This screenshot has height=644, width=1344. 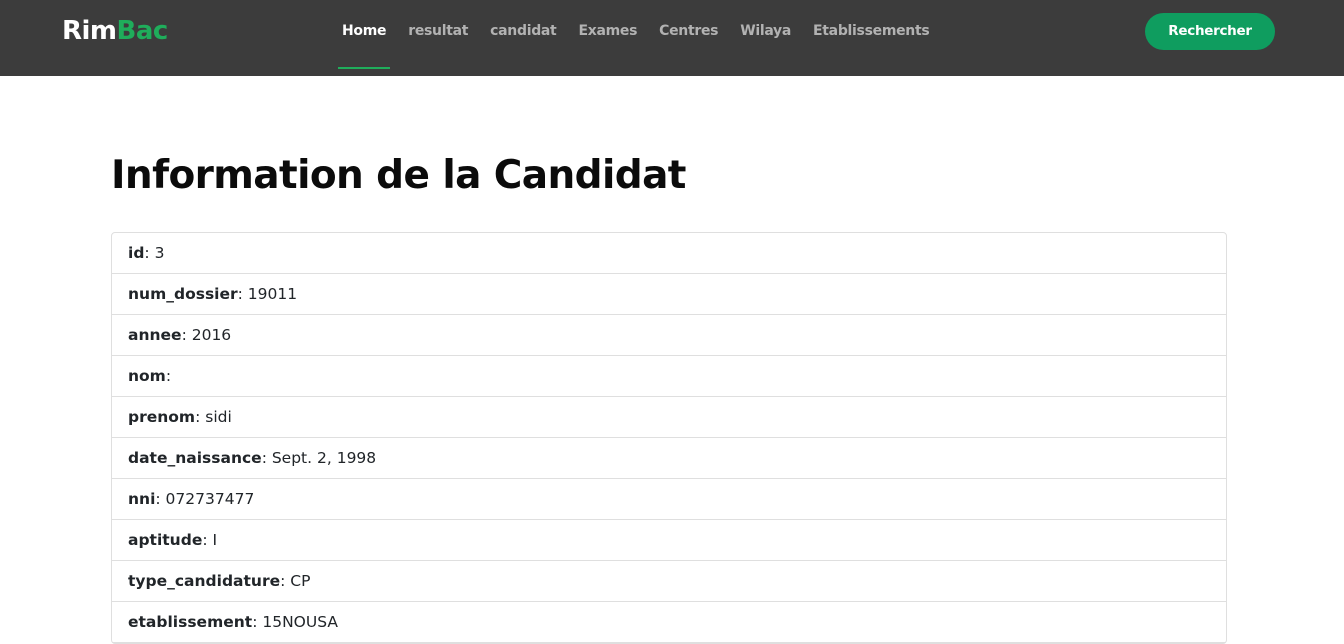 I want to click on field-key: annee, so click(x=155, y=335).